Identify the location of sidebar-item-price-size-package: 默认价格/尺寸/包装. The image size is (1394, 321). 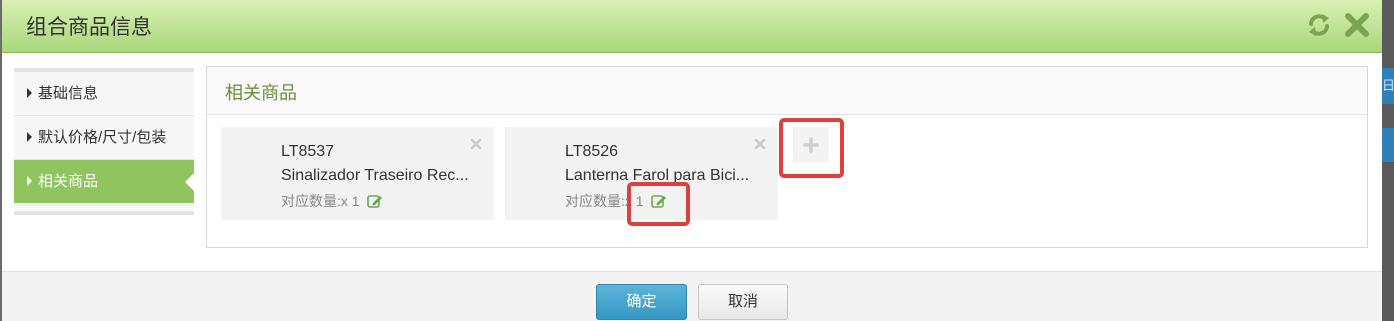
(104, 138).